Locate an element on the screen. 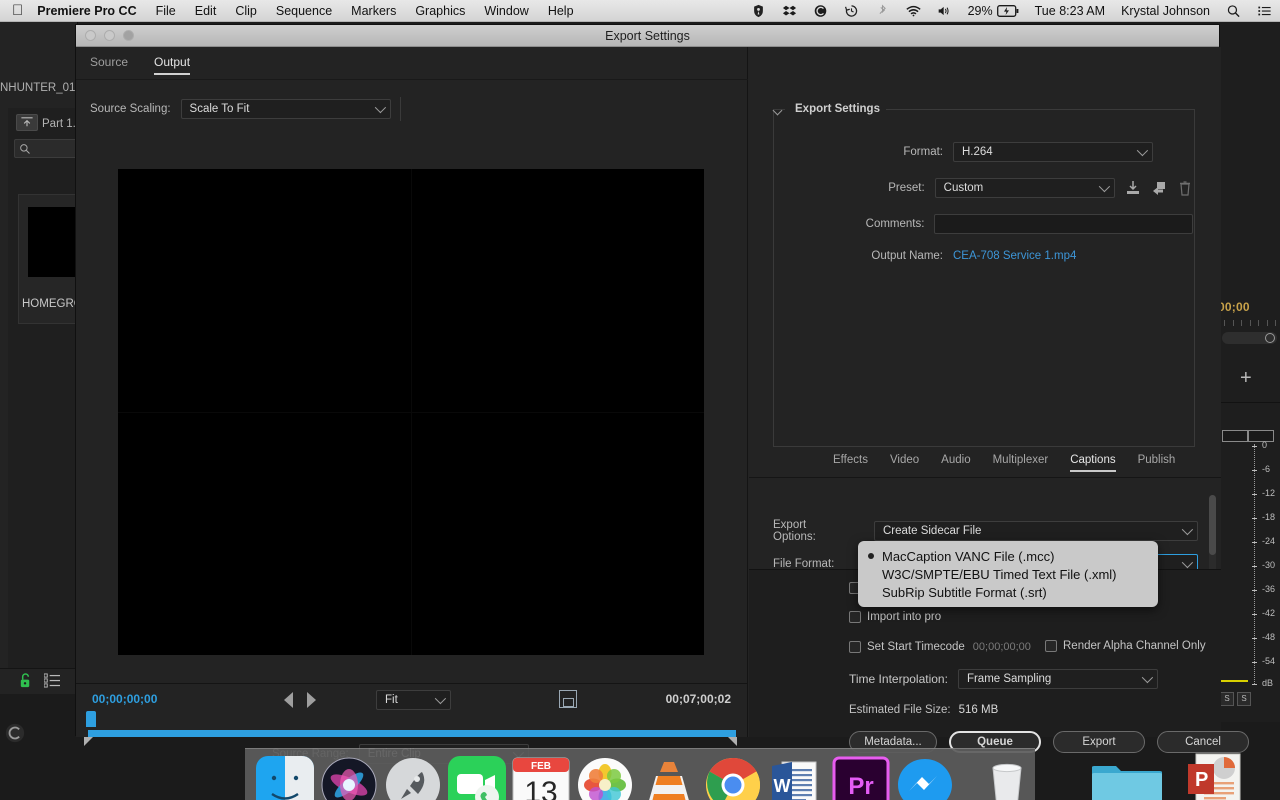 This screenshot has width=1280, height=800. menubar-clock: Tue 8:23 AM is located at coordinates (1070, 11).